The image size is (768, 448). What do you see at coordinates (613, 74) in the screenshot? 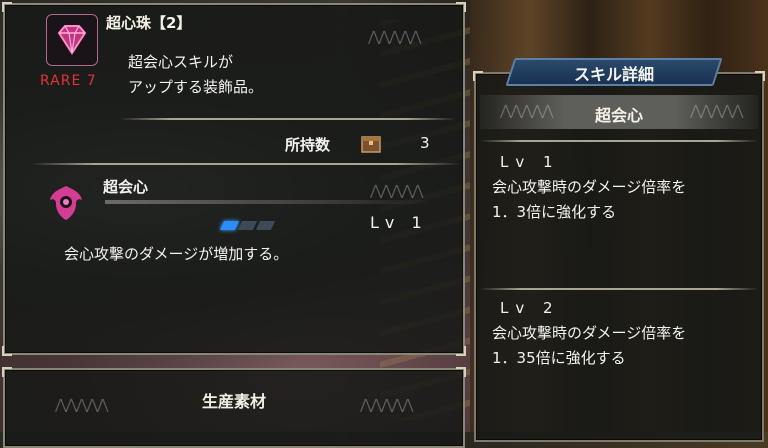
I see `skill-detail-tab-label: スキル詳細` at bounding box center [613, 74].